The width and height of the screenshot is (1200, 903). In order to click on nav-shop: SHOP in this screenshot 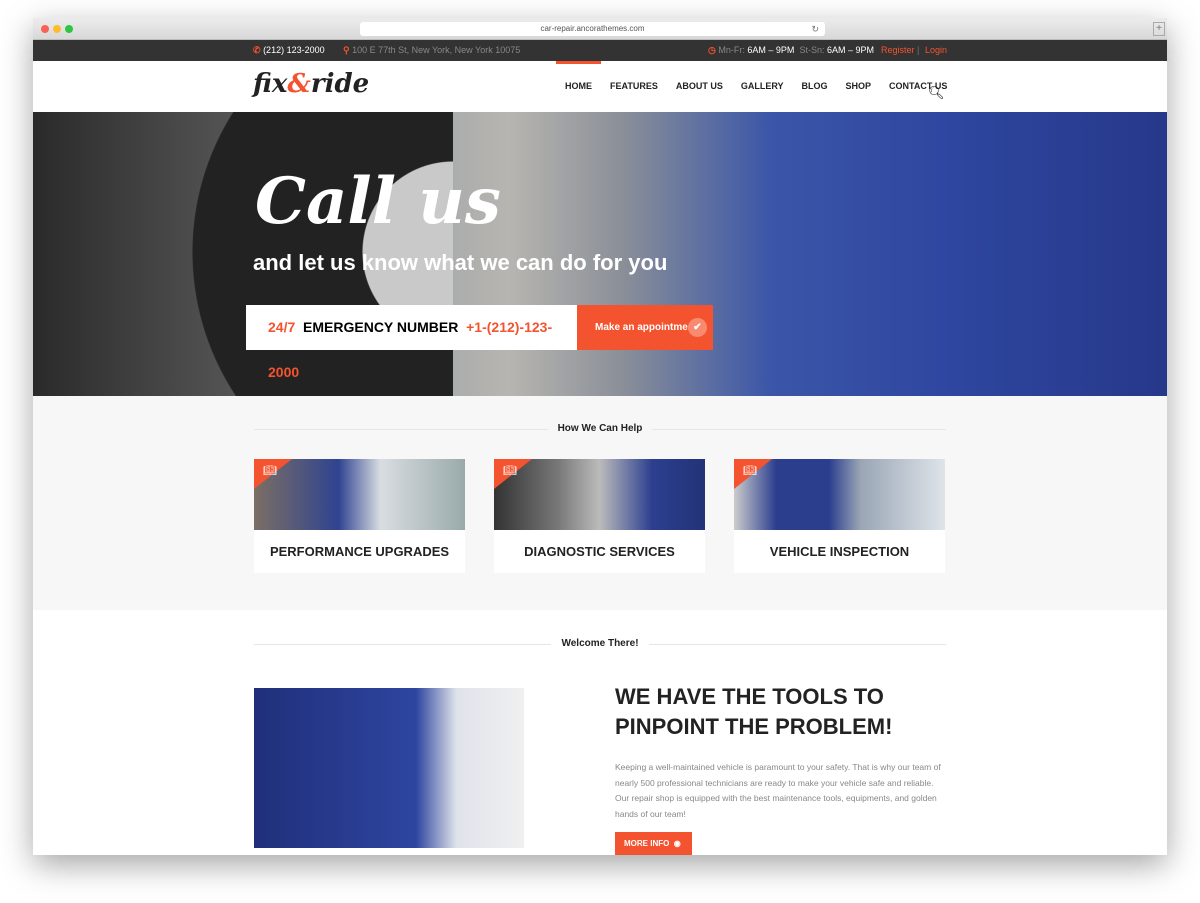, I will do `click(859, 86)`.